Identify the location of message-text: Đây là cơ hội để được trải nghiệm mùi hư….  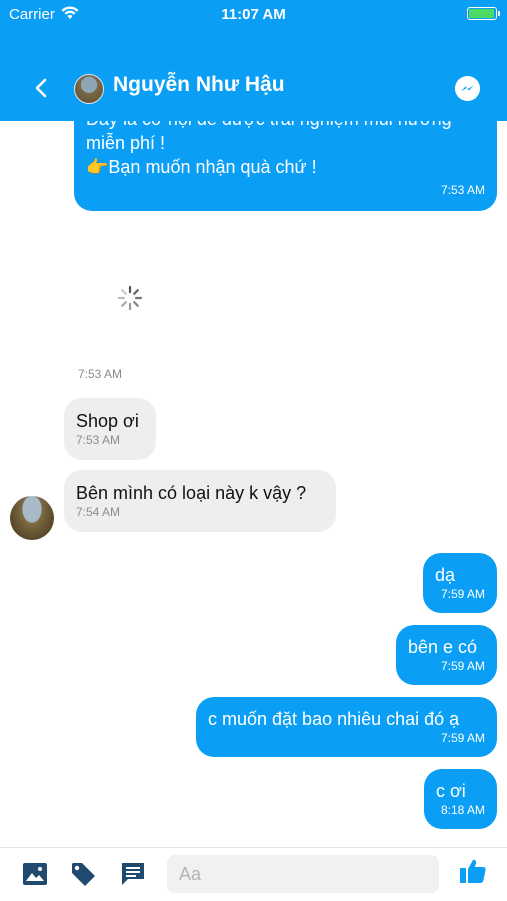
(285, 126).